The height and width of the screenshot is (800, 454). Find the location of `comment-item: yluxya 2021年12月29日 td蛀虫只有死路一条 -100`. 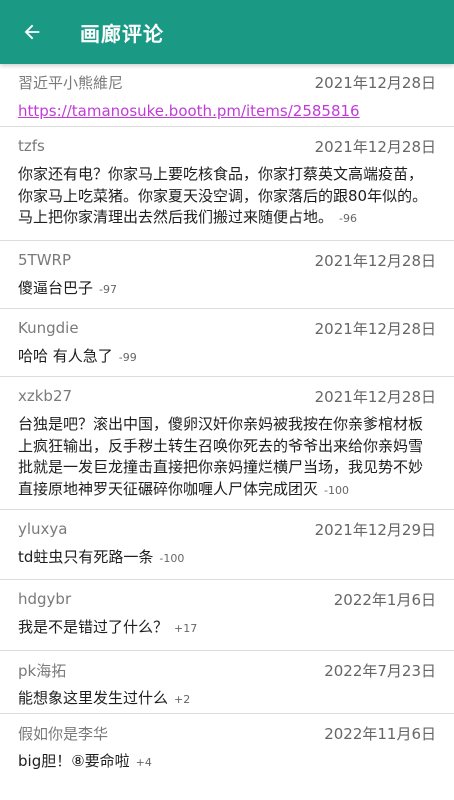

comment-item: yluxya 2021年12月29日 td蛀虫只有死路一条 -100 is located at coordinates (227, 545).